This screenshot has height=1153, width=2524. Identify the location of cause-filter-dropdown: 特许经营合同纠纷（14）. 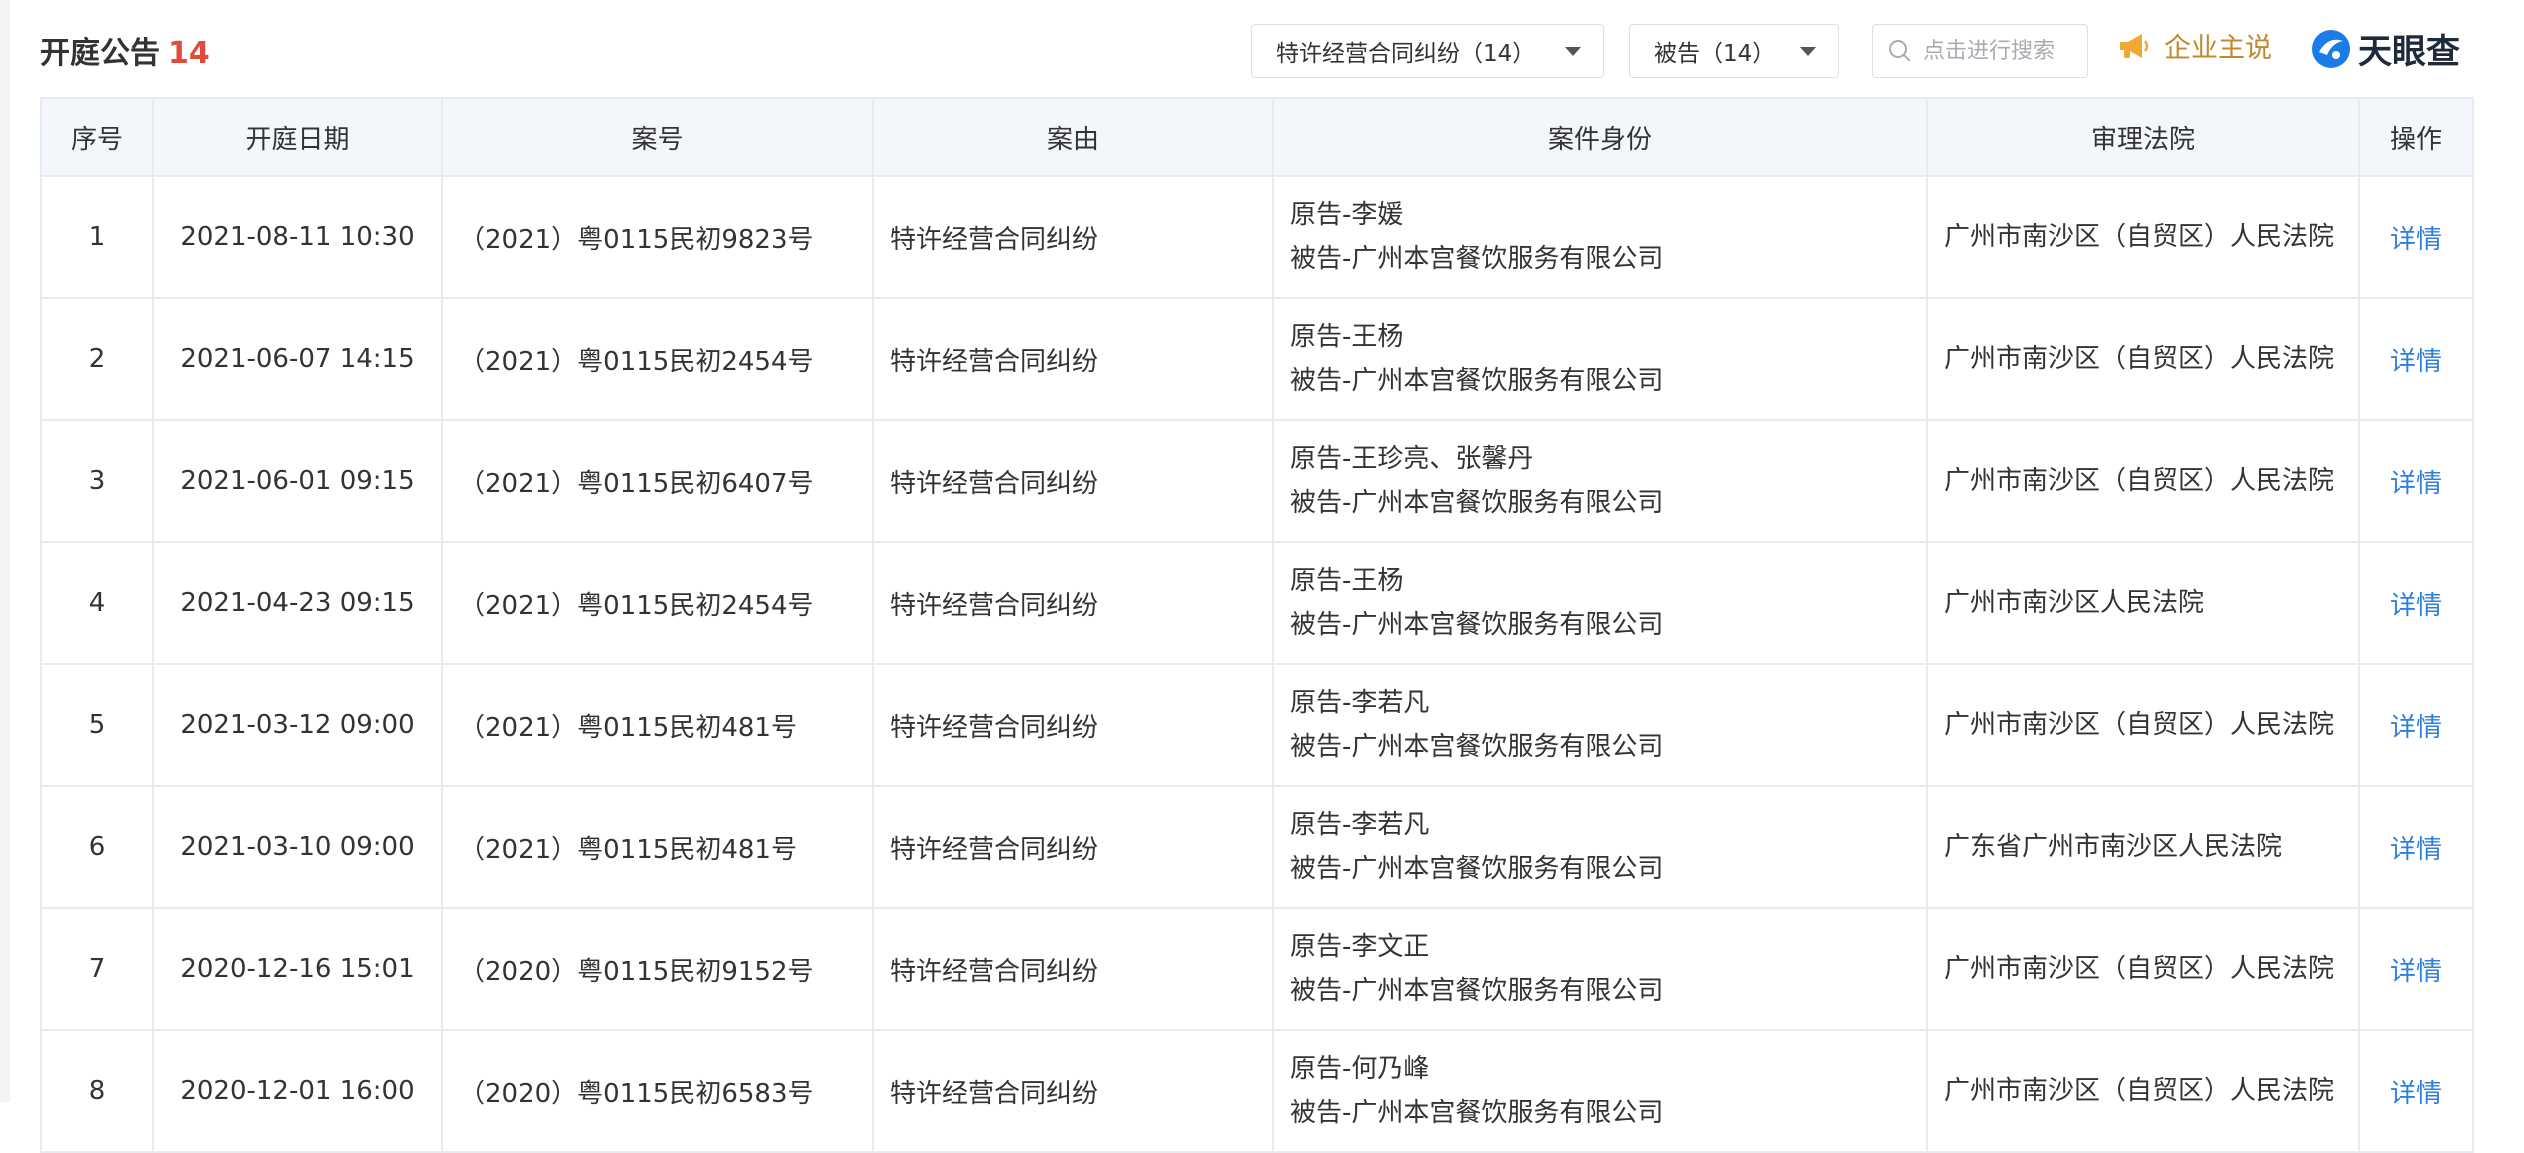
(1427, 51).